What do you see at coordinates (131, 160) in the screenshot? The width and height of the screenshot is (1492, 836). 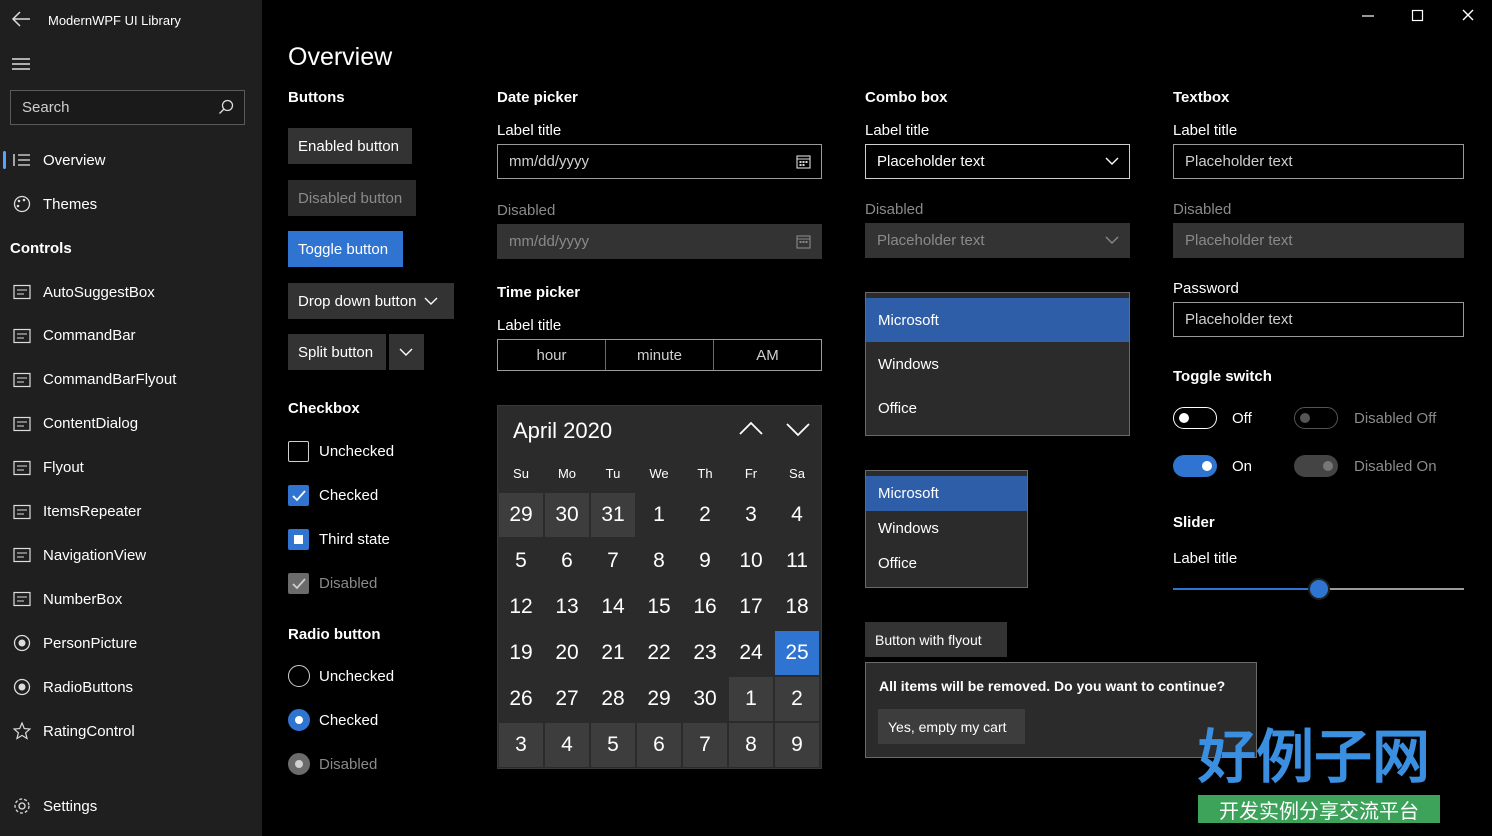 I see `nav-item-overview: Overview` at bounding box center [131, 160].